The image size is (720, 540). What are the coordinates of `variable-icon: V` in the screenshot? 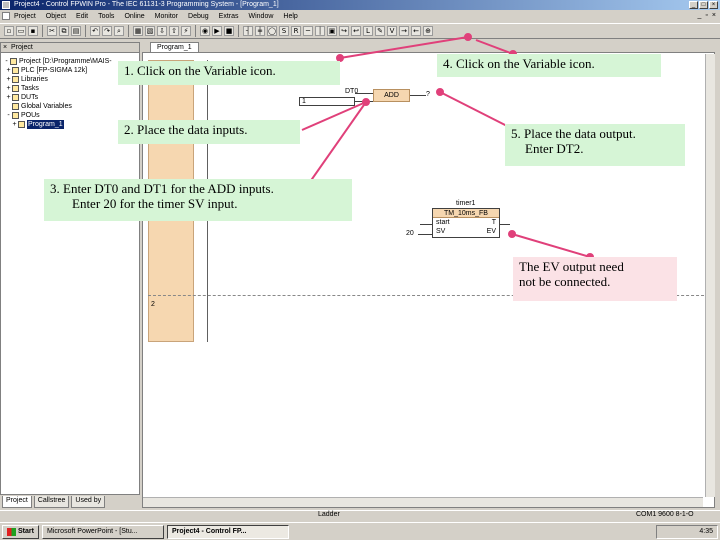 It's located at (392, 31).